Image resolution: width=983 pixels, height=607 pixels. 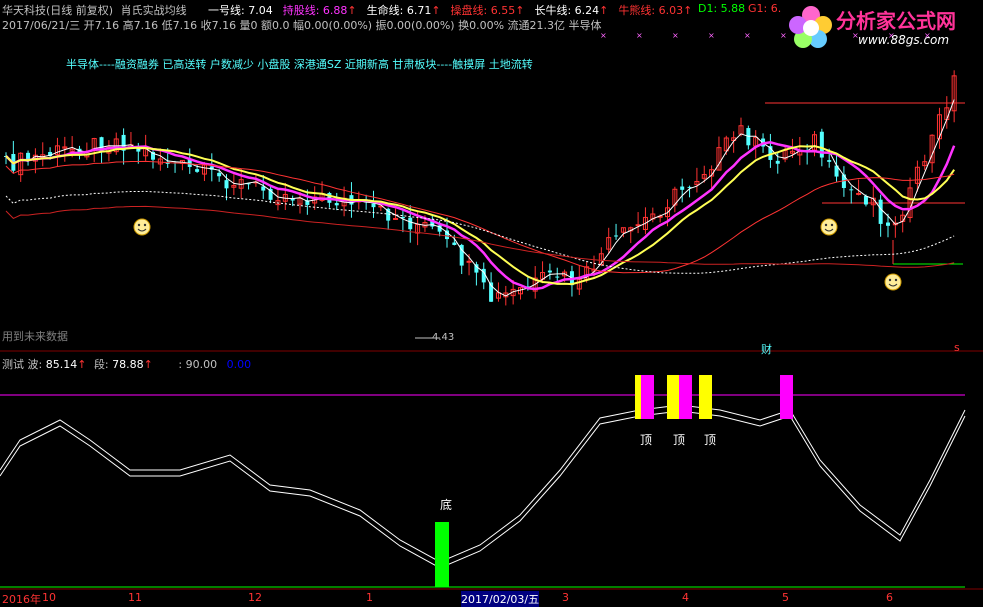 What do you see at coordinates (239, 364) in the screenshot?
I see `zero-value: 0.00` at bounding box center [239, 364].